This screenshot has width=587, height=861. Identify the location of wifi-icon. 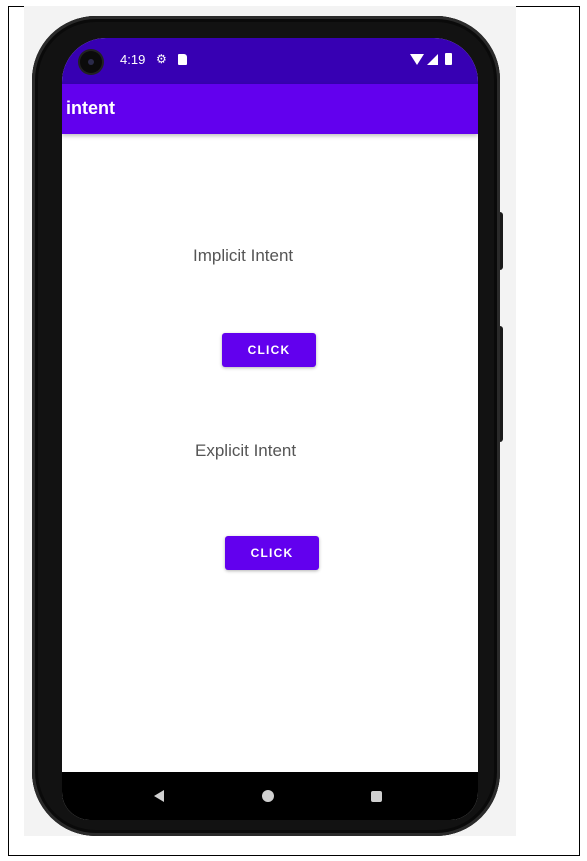
(417, 59).